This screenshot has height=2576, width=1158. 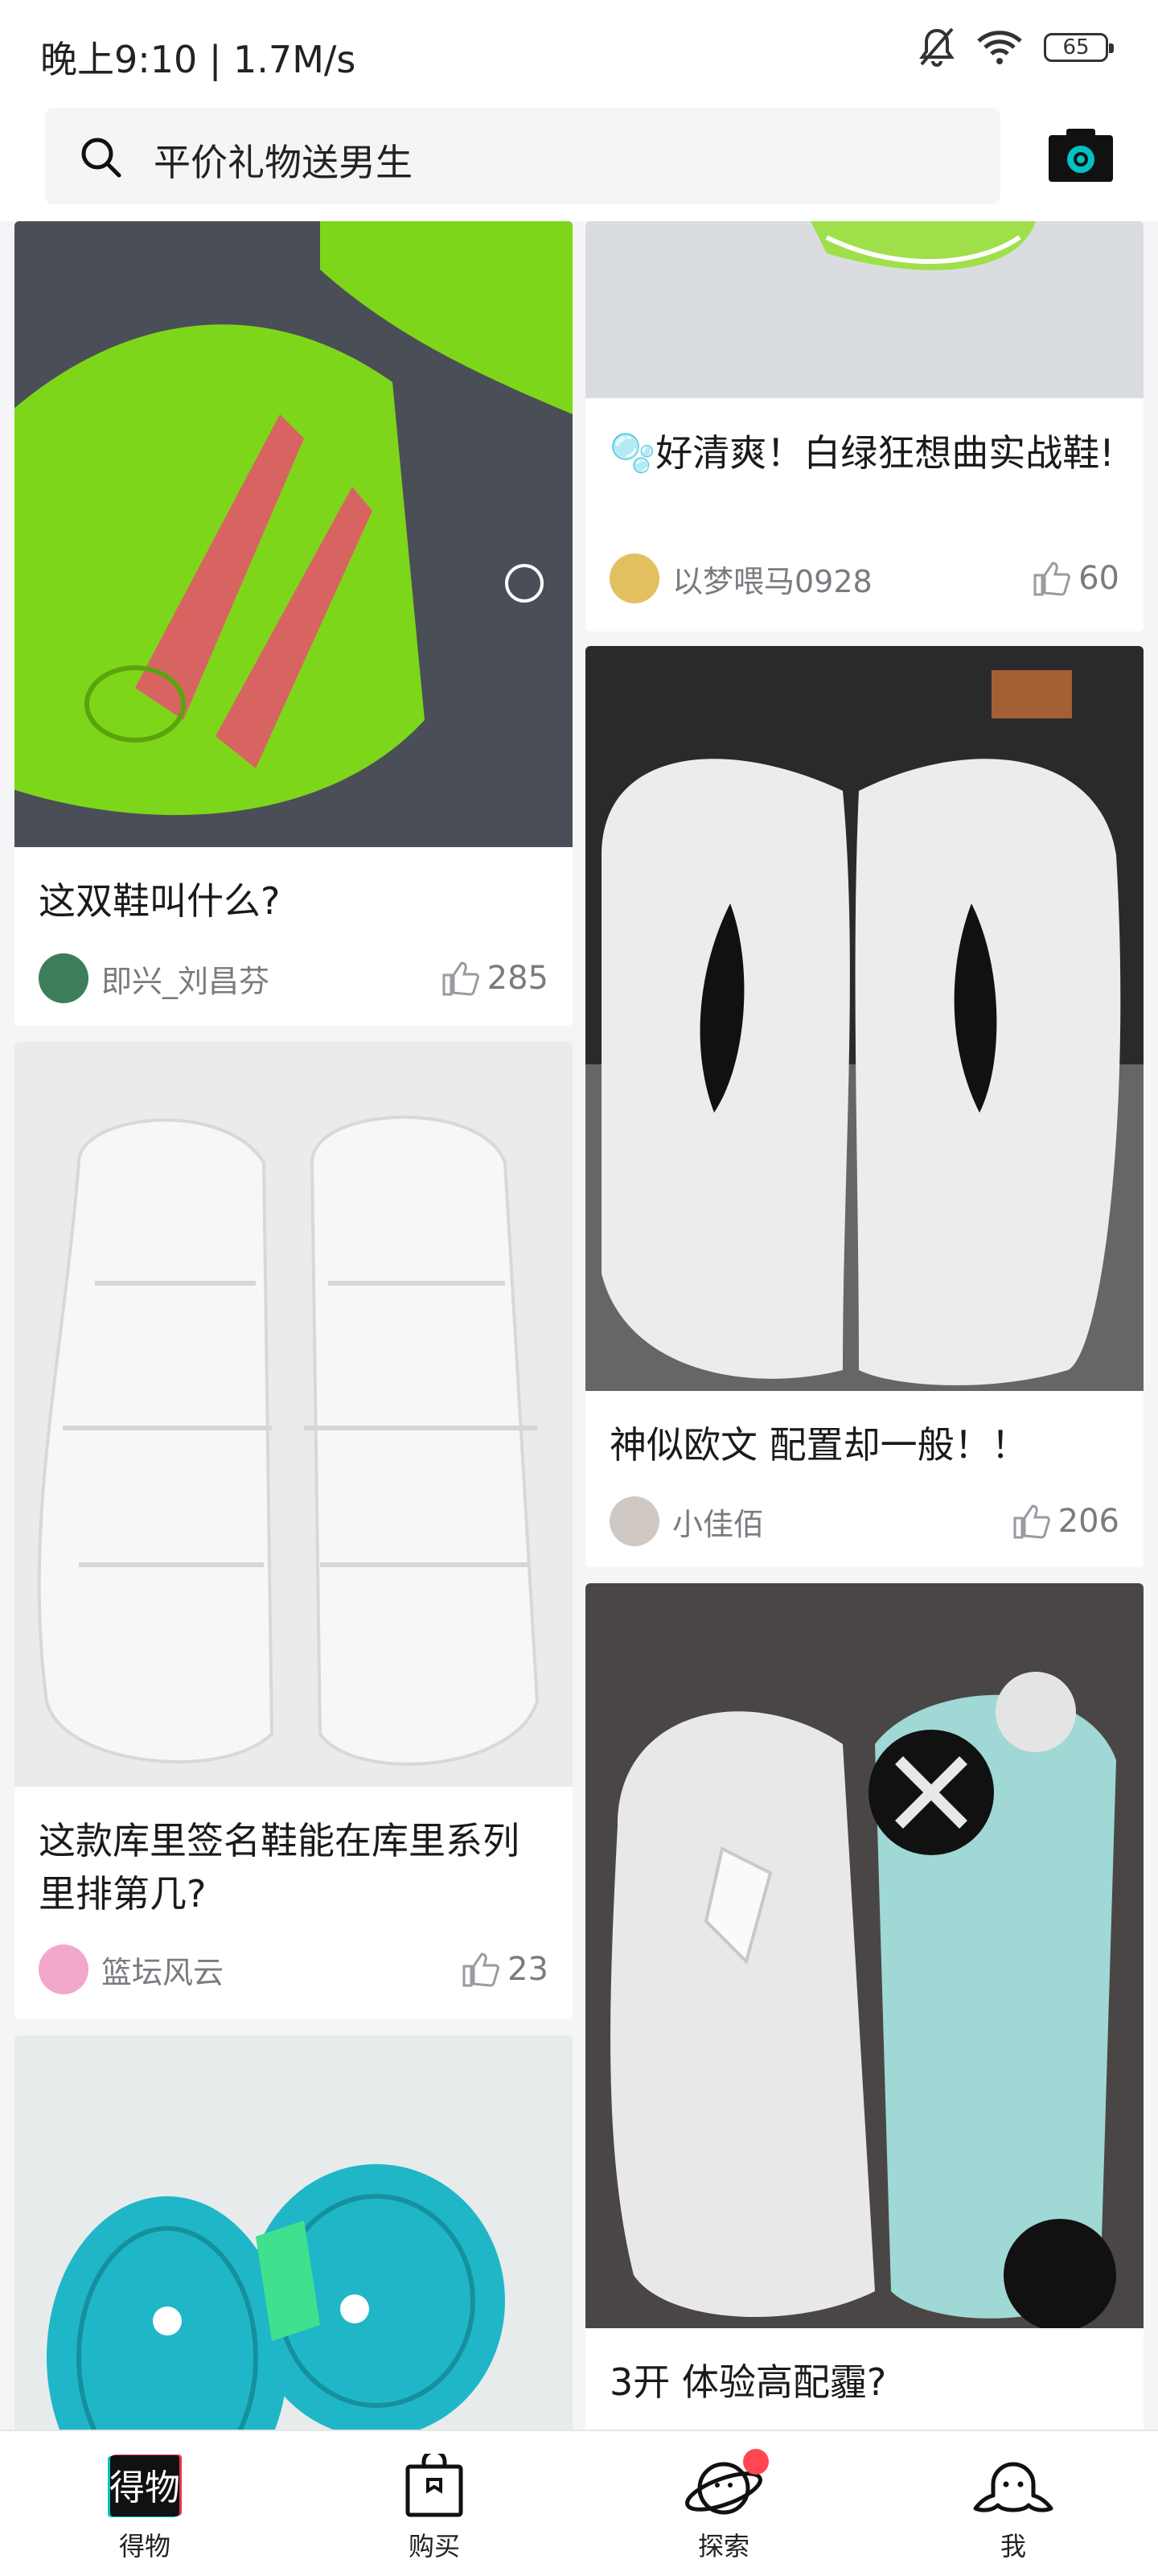 What do you see at coordinates (723, 2503) in the screenshot?
I see `tab-explore: 探索` at bounding box center [723, 2503].